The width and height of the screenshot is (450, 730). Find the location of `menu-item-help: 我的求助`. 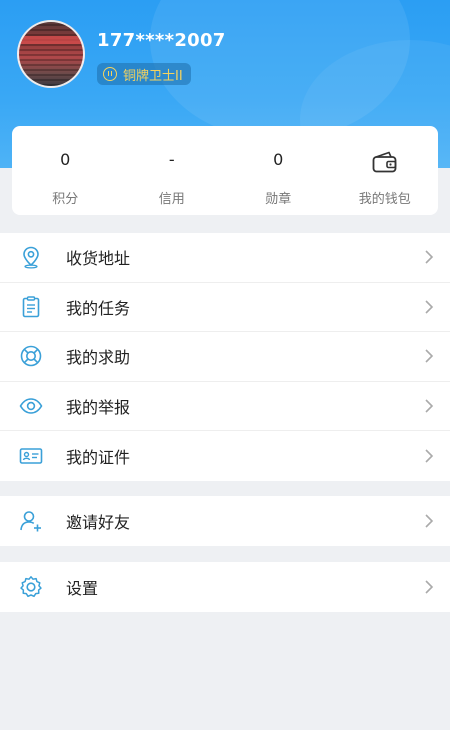

menu-item-help: 我的求助 is located at coordinates (225, 357).